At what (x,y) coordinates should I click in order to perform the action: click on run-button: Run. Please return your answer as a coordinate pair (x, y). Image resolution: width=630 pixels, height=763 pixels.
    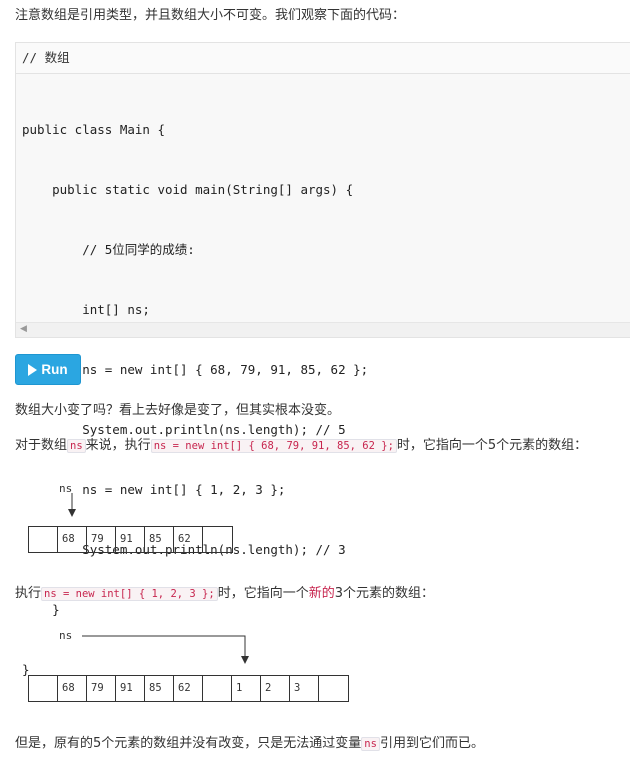
    Looking at the image, I should click on (48, 369).